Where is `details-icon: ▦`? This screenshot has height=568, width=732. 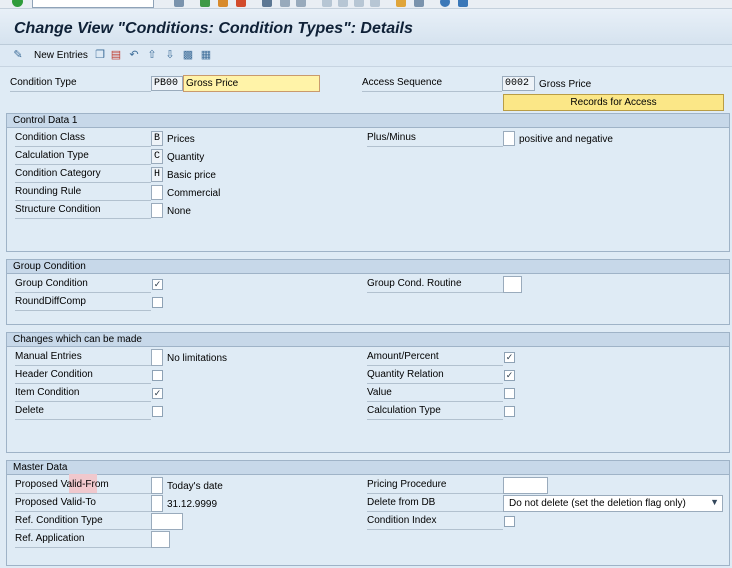
details-icon: ▦ is located at coordinates (206, 55).